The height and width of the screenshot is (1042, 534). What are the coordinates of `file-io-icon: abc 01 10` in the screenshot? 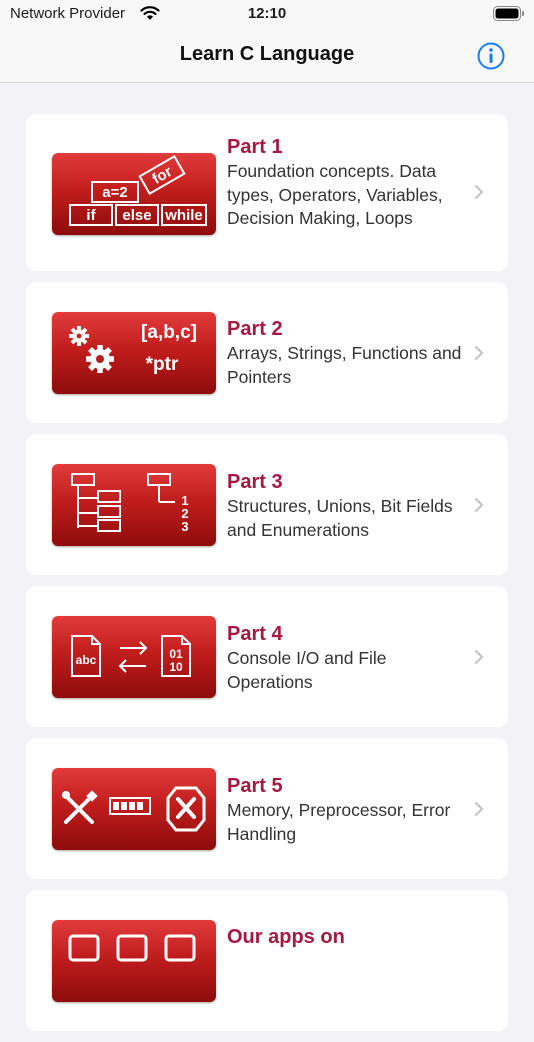 It's located at (134, 657).